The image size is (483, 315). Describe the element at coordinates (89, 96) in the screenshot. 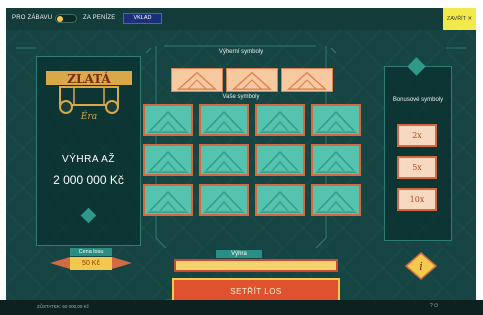

I see `zlata-era-logo: ZLATÁ Éra` at that location.